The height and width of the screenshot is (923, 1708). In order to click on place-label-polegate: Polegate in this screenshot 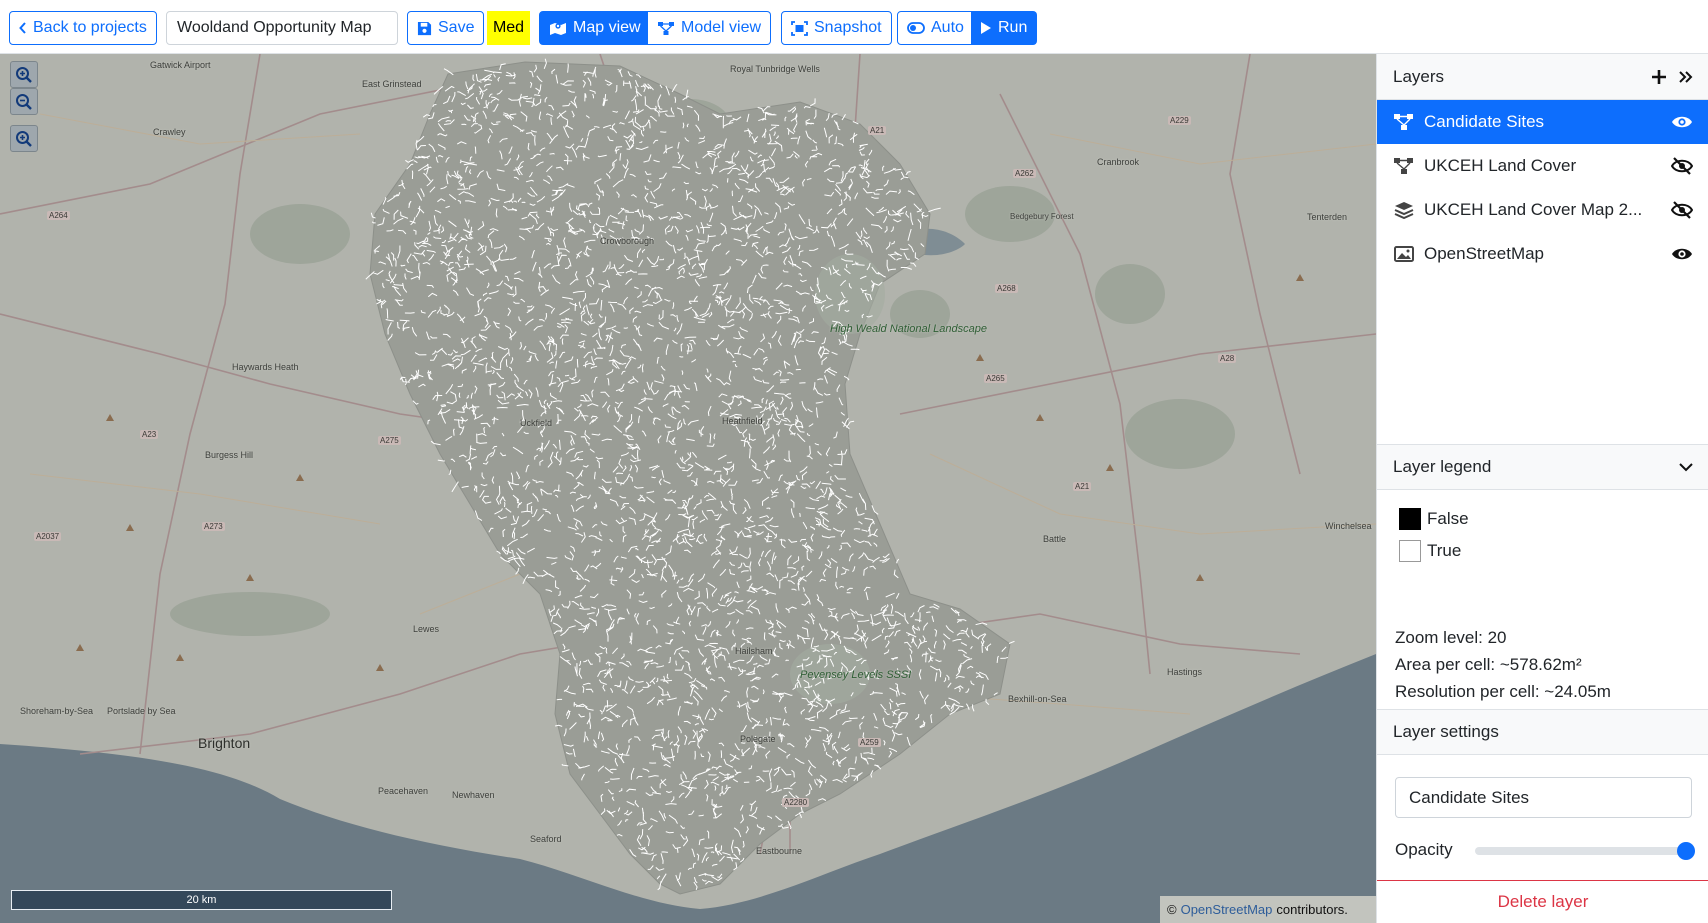, I will do `click(758, 739)`.